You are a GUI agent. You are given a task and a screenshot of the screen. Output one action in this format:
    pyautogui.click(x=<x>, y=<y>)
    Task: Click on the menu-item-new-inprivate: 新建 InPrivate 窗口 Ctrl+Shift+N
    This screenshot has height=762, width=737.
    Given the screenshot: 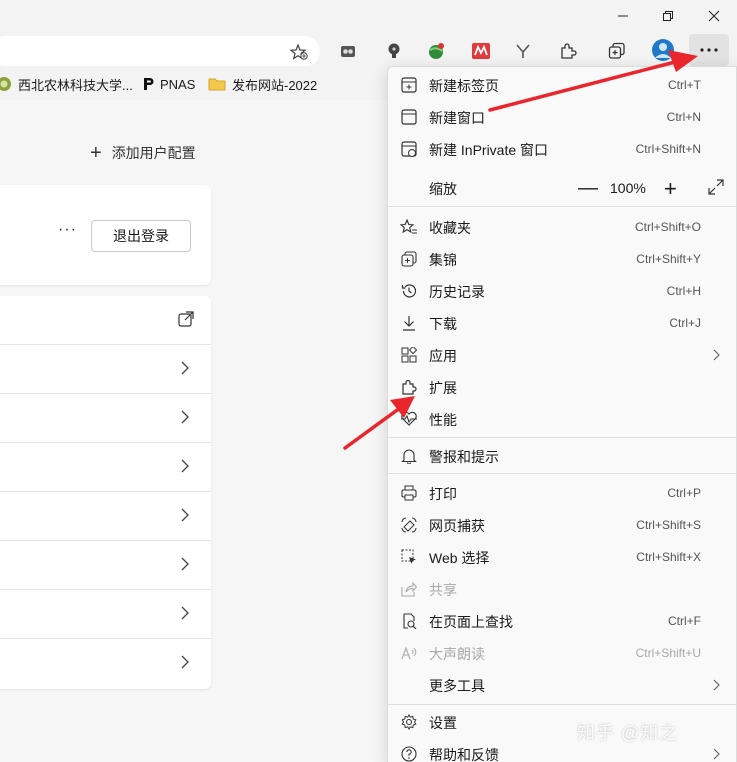 What is the action you would take?
    pyautogui.click(x=562, y=148)
    